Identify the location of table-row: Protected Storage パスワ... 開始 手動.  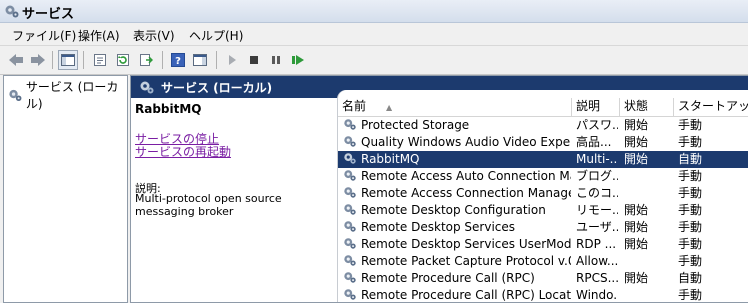
(543, 125).